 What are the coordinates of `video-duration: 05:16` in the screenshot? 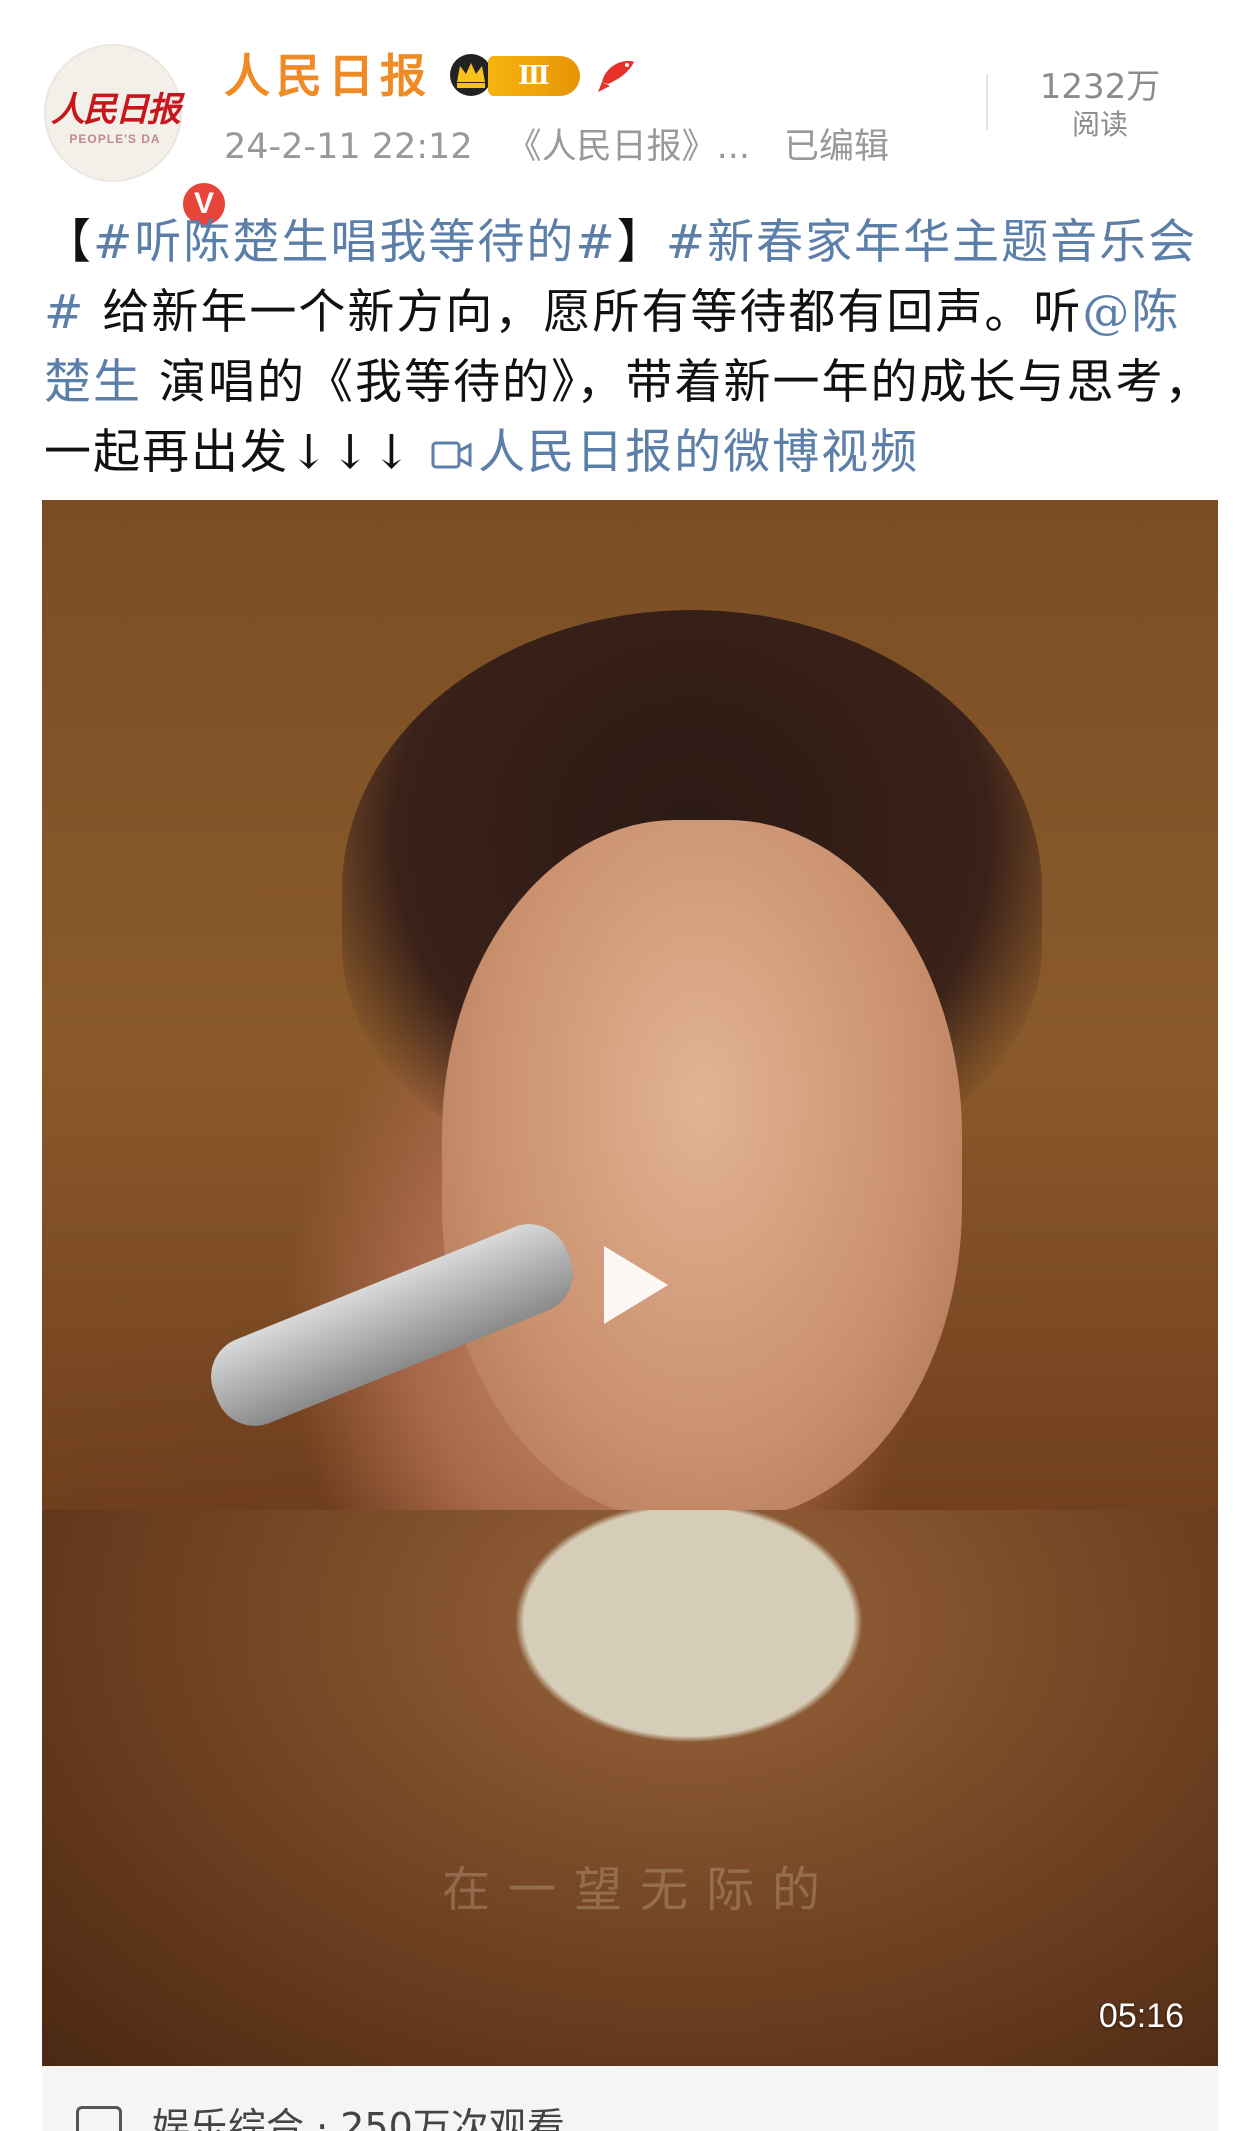 It's located at (1141, 2016).